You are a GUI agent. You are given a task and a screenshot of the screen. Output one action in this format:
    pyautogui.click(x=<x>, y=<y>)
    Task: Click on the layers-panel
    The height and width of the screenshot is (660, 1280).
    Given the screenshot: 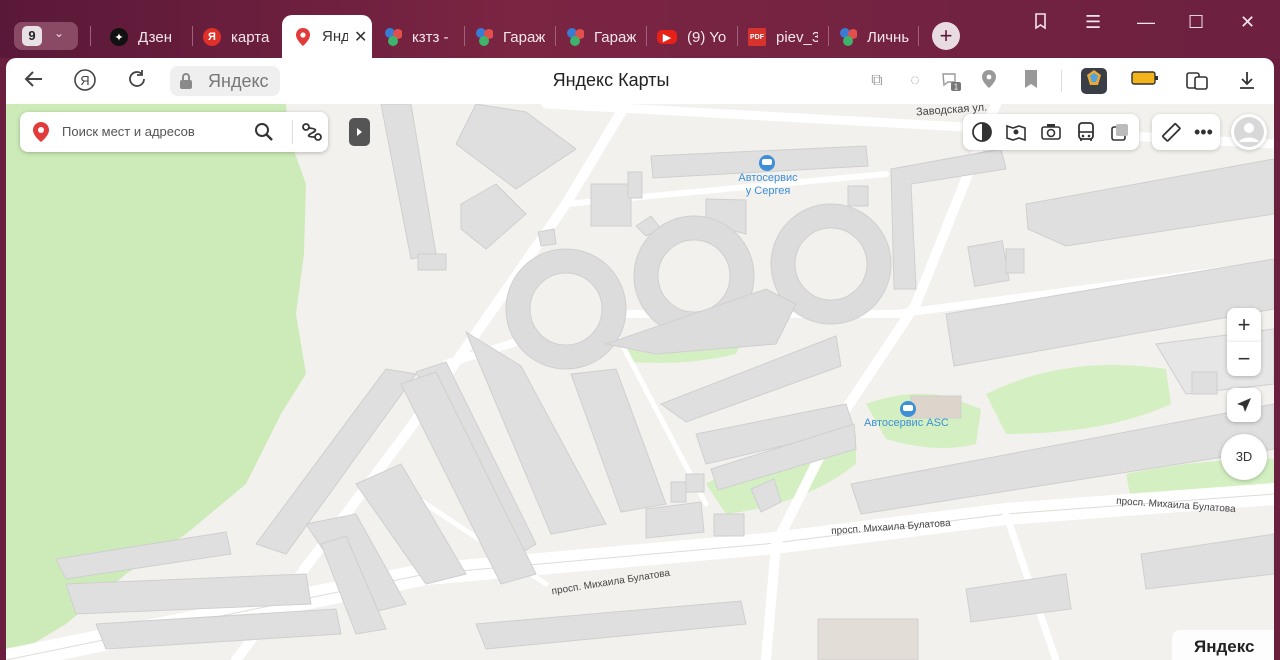 What is the action you would take?
    pyautogui.click(x=1051, y=132)
    